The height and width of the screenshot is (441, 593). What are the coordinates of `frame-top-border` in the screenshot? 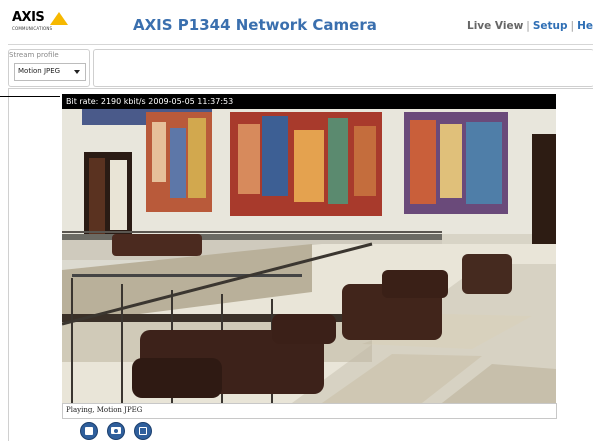 It's located at (300, 88).